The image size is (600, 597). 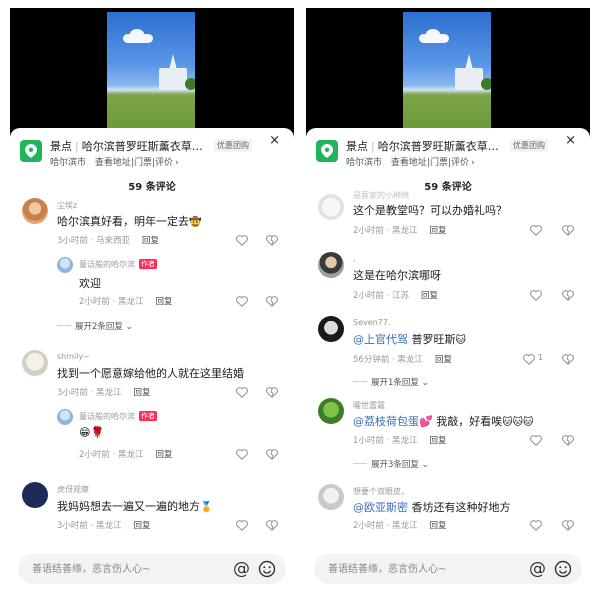 What do you see at coordinates (67, 205) in the screenshot?
I see `comment-username: 尘埃z` at bounding box center [67, 205].